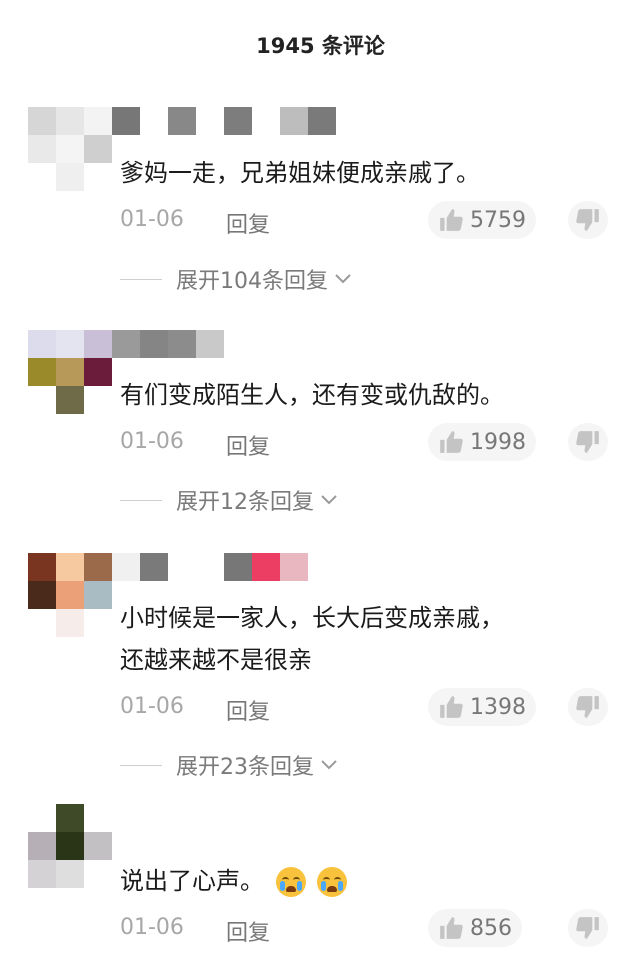 This screenshot has height=969, width=641. What do you see at coordinates (252, 281) in the screenshot?
I see `expand-replies-label: 展开104条回复` at bounding box center [252, 281].